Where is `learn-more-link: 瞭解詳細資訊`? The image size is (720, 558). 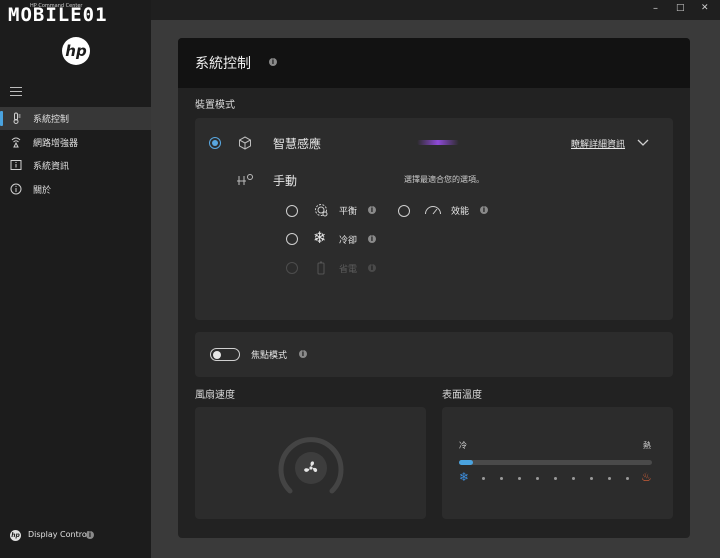
learn-more-link: 瞭解詳細資訊 is located at coordinates (598, 143).